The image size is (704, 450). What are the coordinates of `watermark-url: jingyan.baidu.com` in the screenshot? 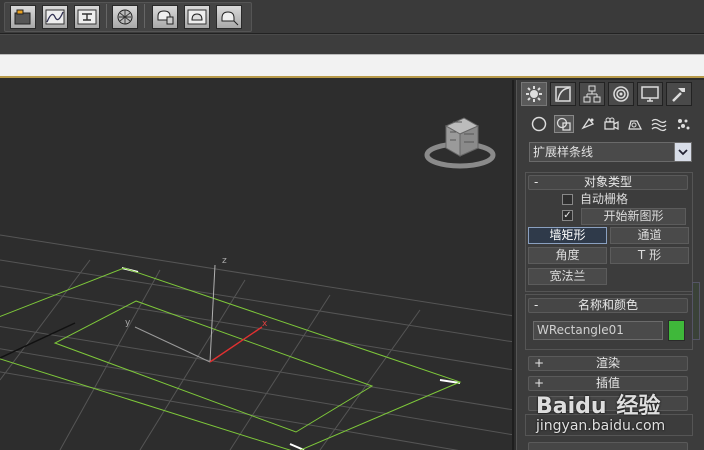 It's located at (601, 426).